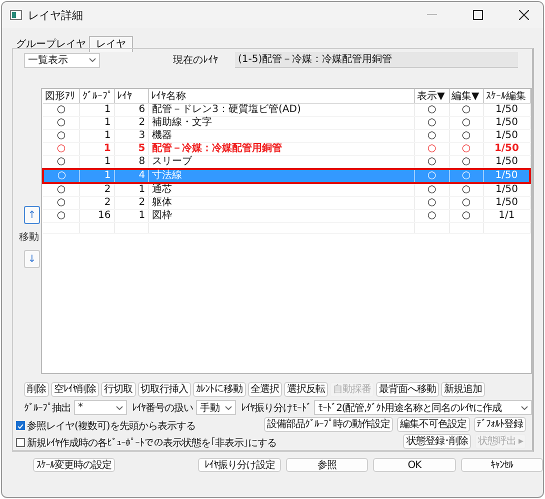  I want to click on close-icon, so click(524, 15).